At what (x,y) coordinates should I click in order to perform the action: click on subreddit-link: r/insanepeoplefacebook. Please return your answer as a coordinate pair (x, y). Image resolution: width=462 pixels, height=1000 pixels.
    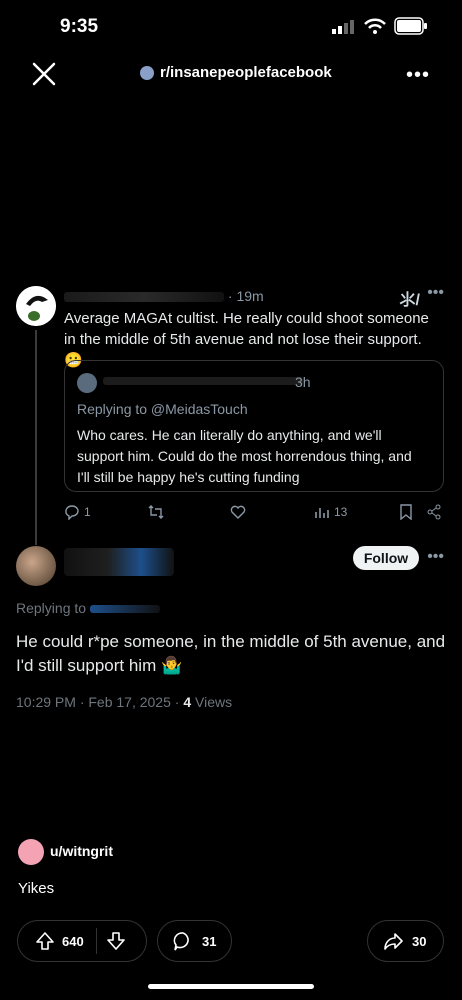
    Looking at the image, I should click on (236, 72).